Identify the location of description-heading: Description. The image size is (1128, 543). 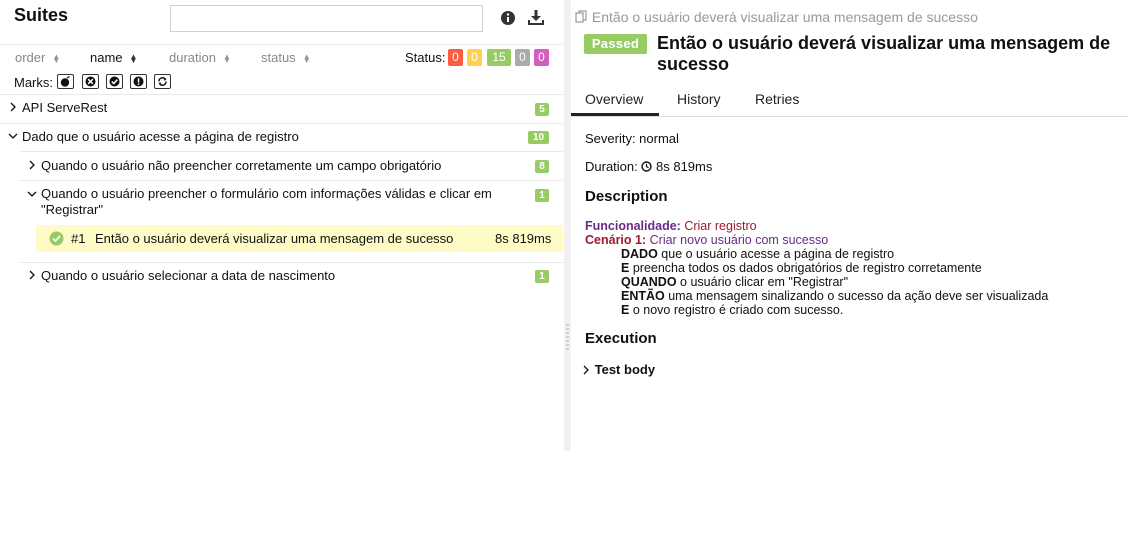
(626, 196).